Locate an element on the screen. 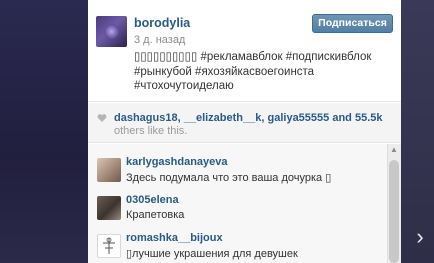 This screenshot has width=434, height=263. comments-scrollbar-thumb is located at coordinates (394, 211).